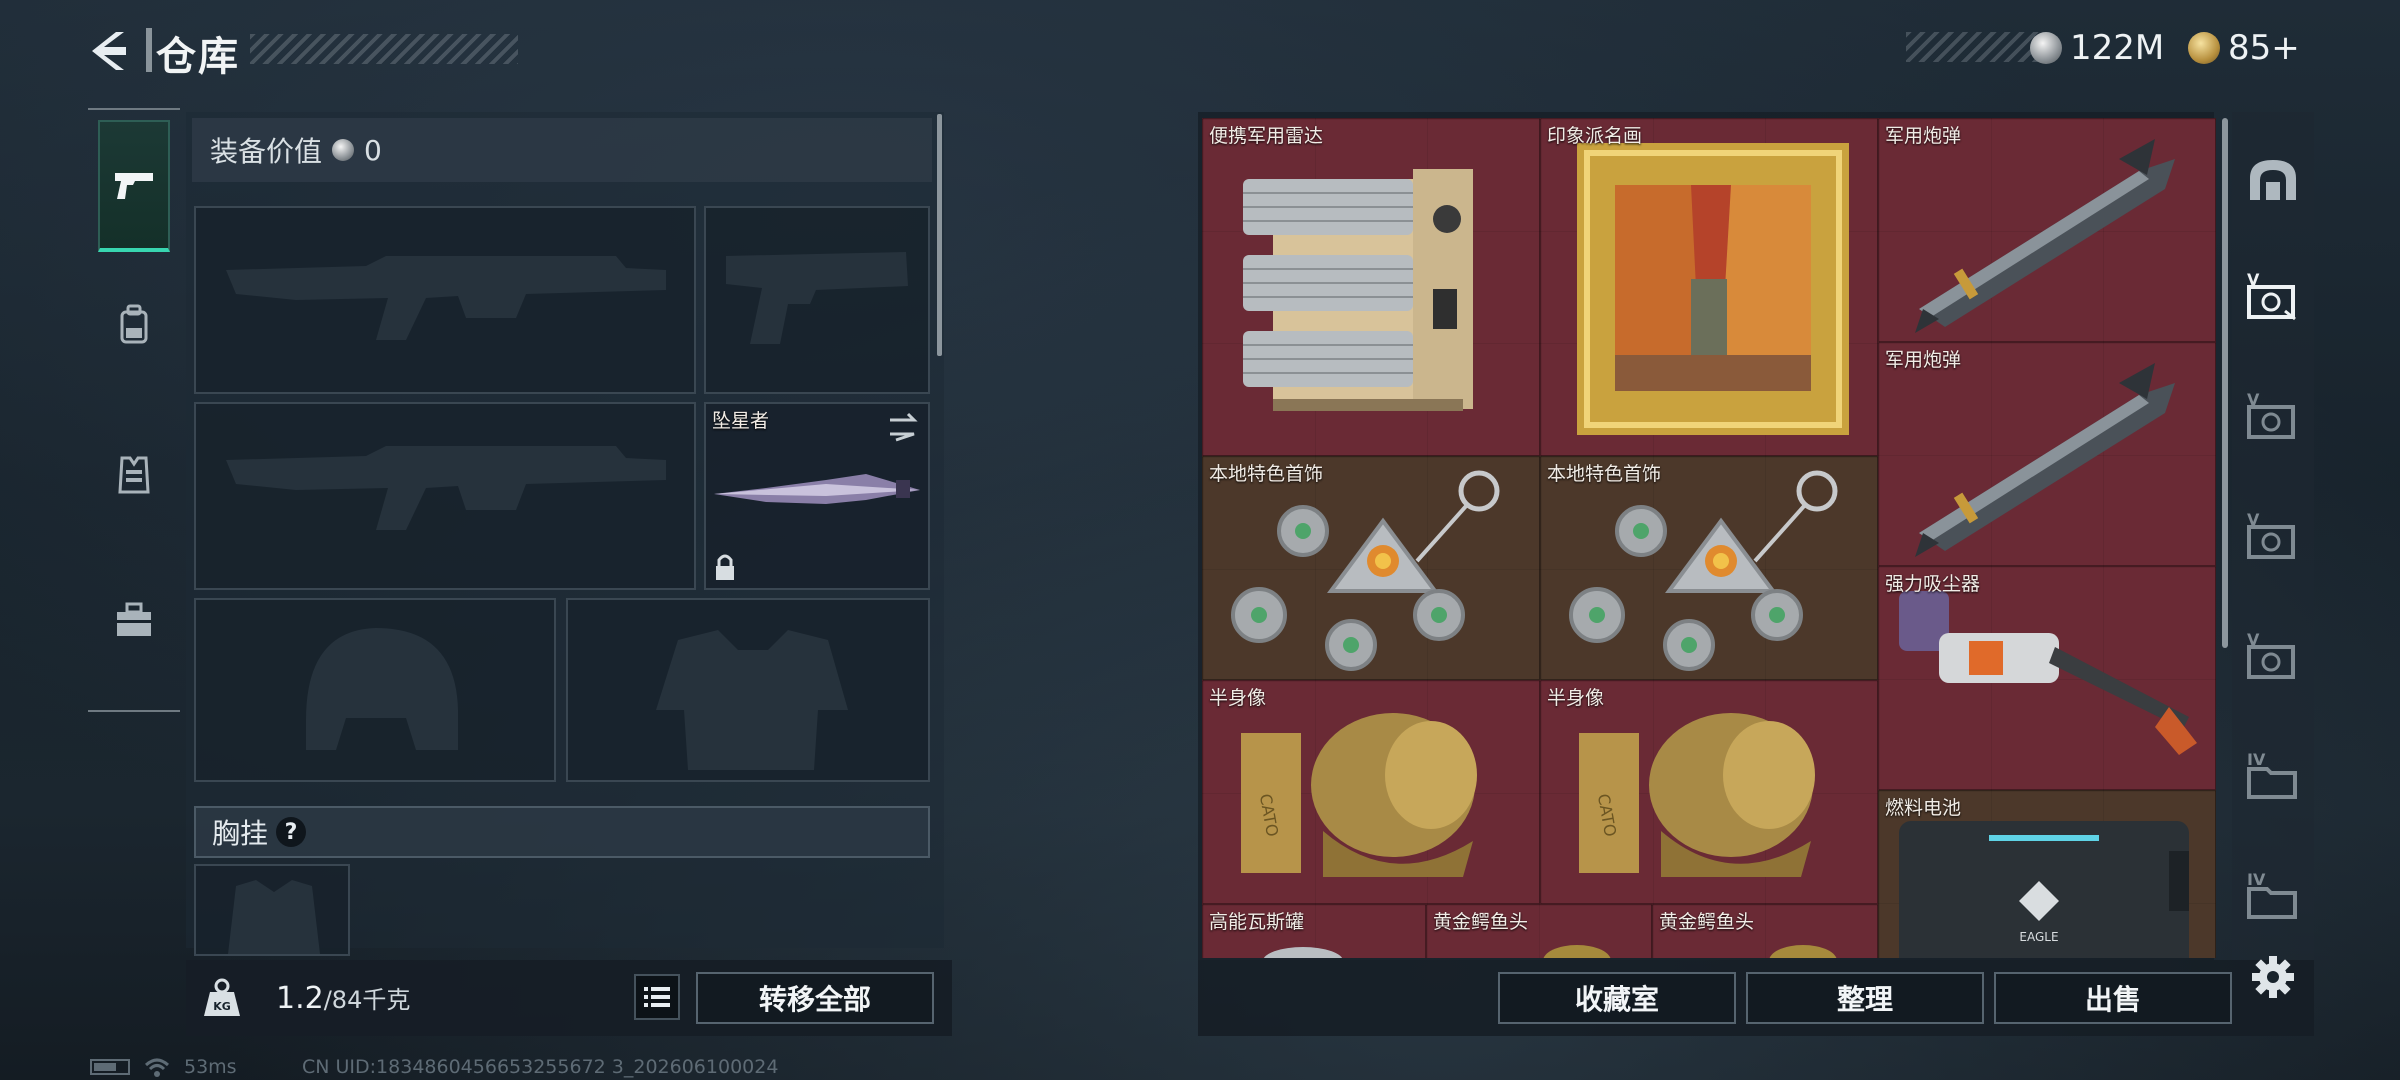  What do you see at coordinates (2048, 673) in the screenshot?
I see `vacuum-item-icon` at bounding box center [2048, 673].